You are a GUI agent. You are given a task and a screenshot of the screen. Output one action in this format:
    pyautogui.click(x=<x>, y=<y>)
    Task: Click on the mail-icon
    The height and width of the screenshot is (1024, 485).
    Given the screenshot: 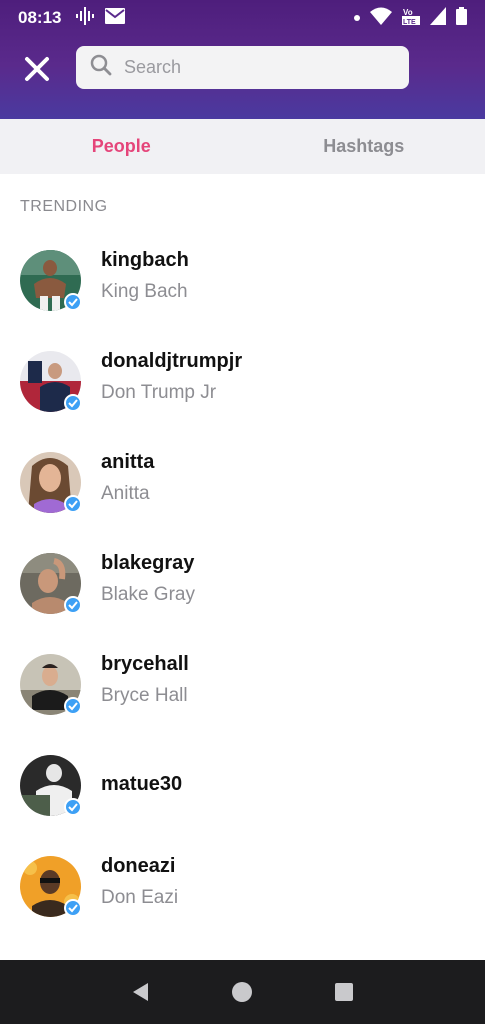 What is the action you would take?
    pyautogui.click(x=115, y=18)
    